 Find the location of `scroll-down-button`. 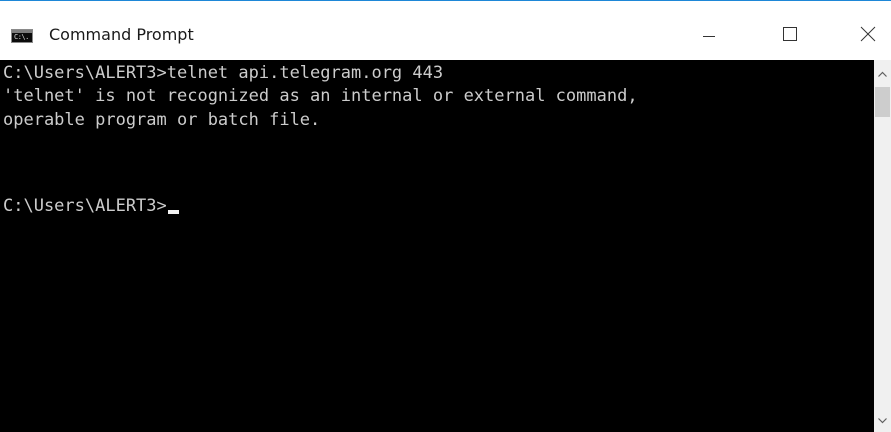

scroll-down-button is located at coordinates (882, 420).